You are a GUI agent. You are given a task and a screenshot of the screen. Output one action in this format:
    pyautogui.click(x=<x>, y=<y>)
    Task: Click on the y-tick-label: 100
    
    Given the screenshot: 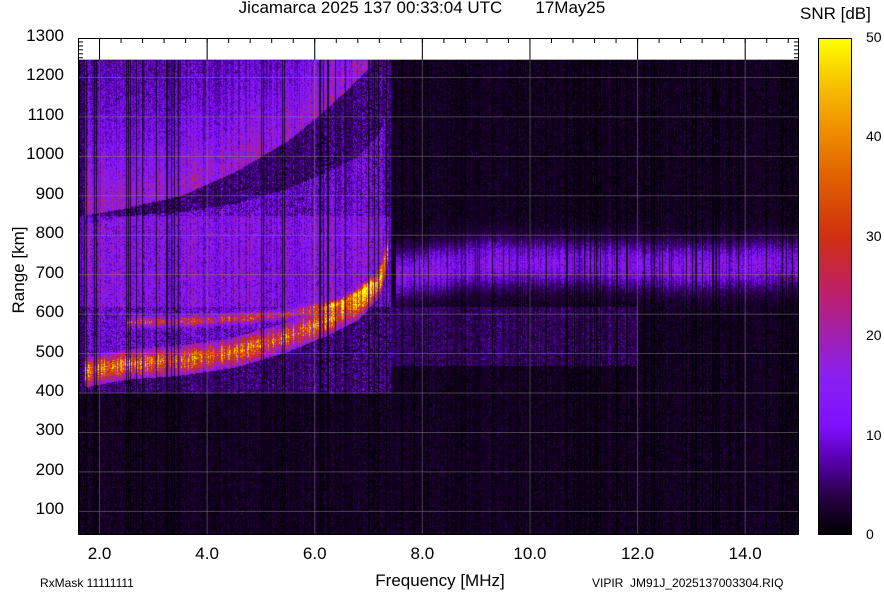 What is the action you would take?
    pyautogui.click(x=49, y=509)
    